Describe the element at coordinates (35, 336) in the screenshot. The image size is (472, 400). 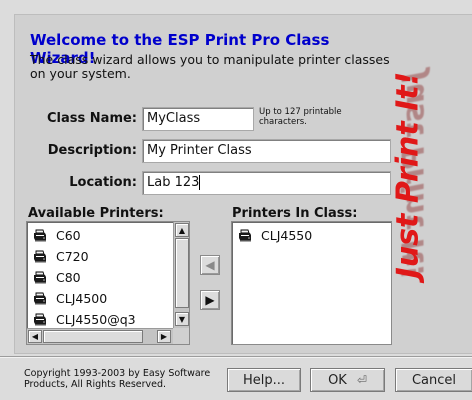
I see `scroll-left-button: ◀` at that location.